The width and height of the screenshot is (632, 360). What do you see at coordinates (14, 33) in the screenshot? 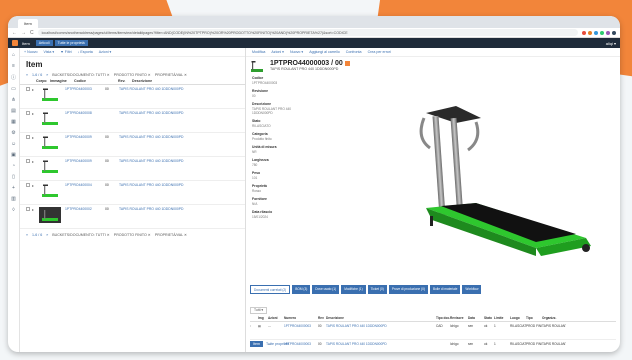
I see `back-icon: ←` at bounding box center [14, 33].